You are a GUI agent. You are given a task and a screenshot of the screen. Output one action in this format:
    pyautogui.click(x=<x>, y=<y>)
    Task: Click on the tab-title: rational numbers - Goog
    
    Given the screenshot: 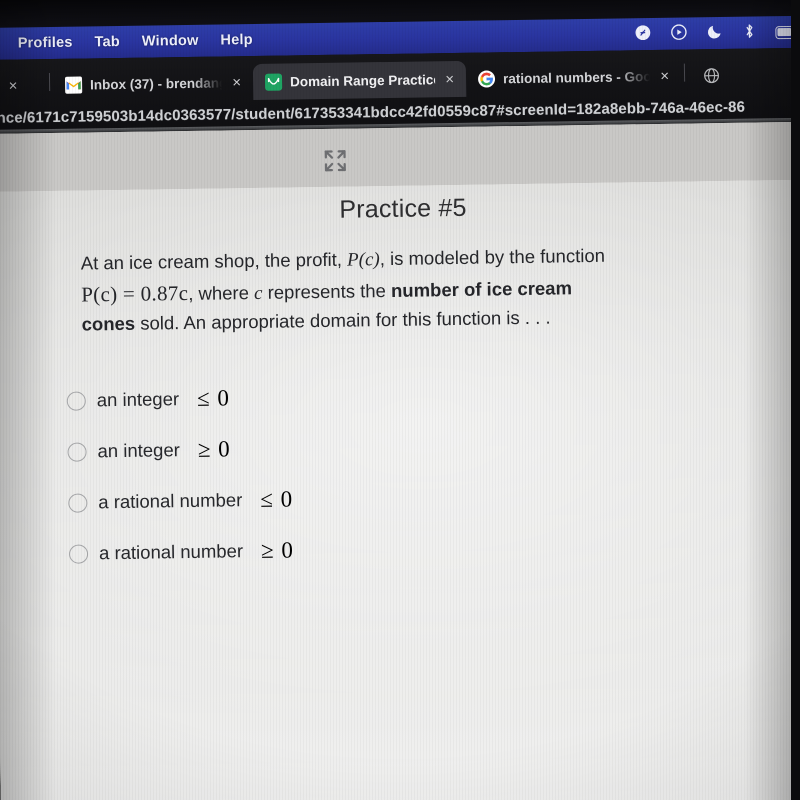 What is the action you would take?
    pyautogui.click(x=576, y=77)
    